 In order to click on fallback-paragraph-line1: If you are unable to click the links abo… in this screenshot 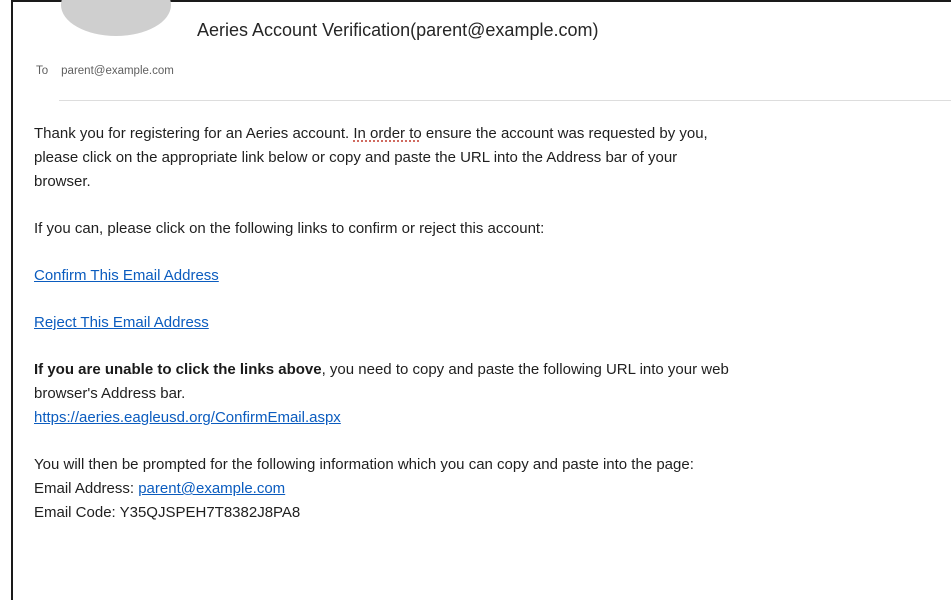, I will do `click(492, 370)`.